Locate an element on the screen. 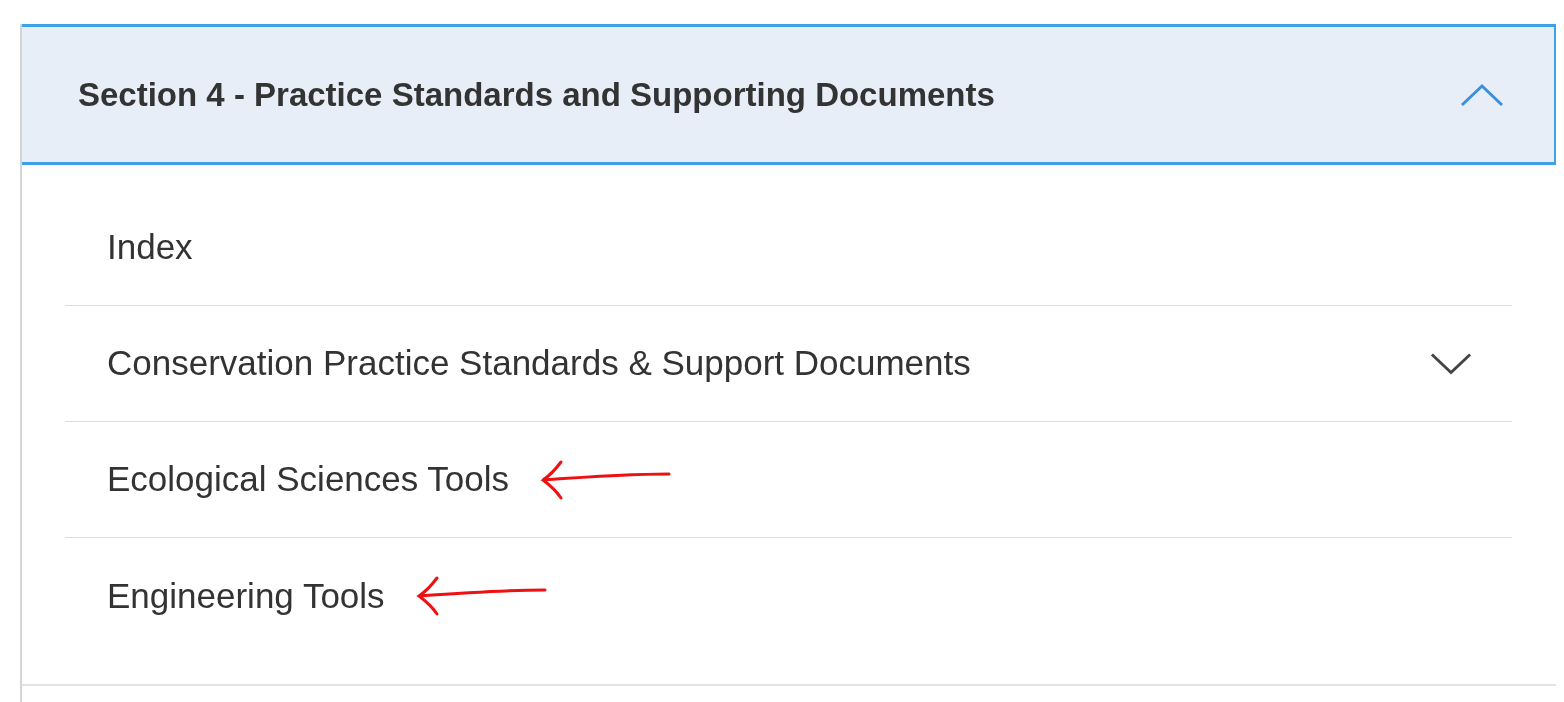  menu-link: Conservation Practice Standards & Support Documents is located at coordinates (539, 363).